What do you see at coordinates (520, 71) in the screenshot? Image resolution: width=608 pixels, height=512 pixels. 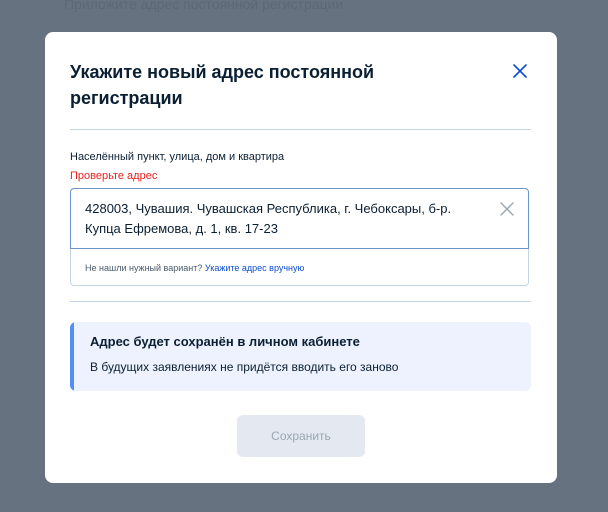 I see `close-icon` at bounding box center [520, 71].